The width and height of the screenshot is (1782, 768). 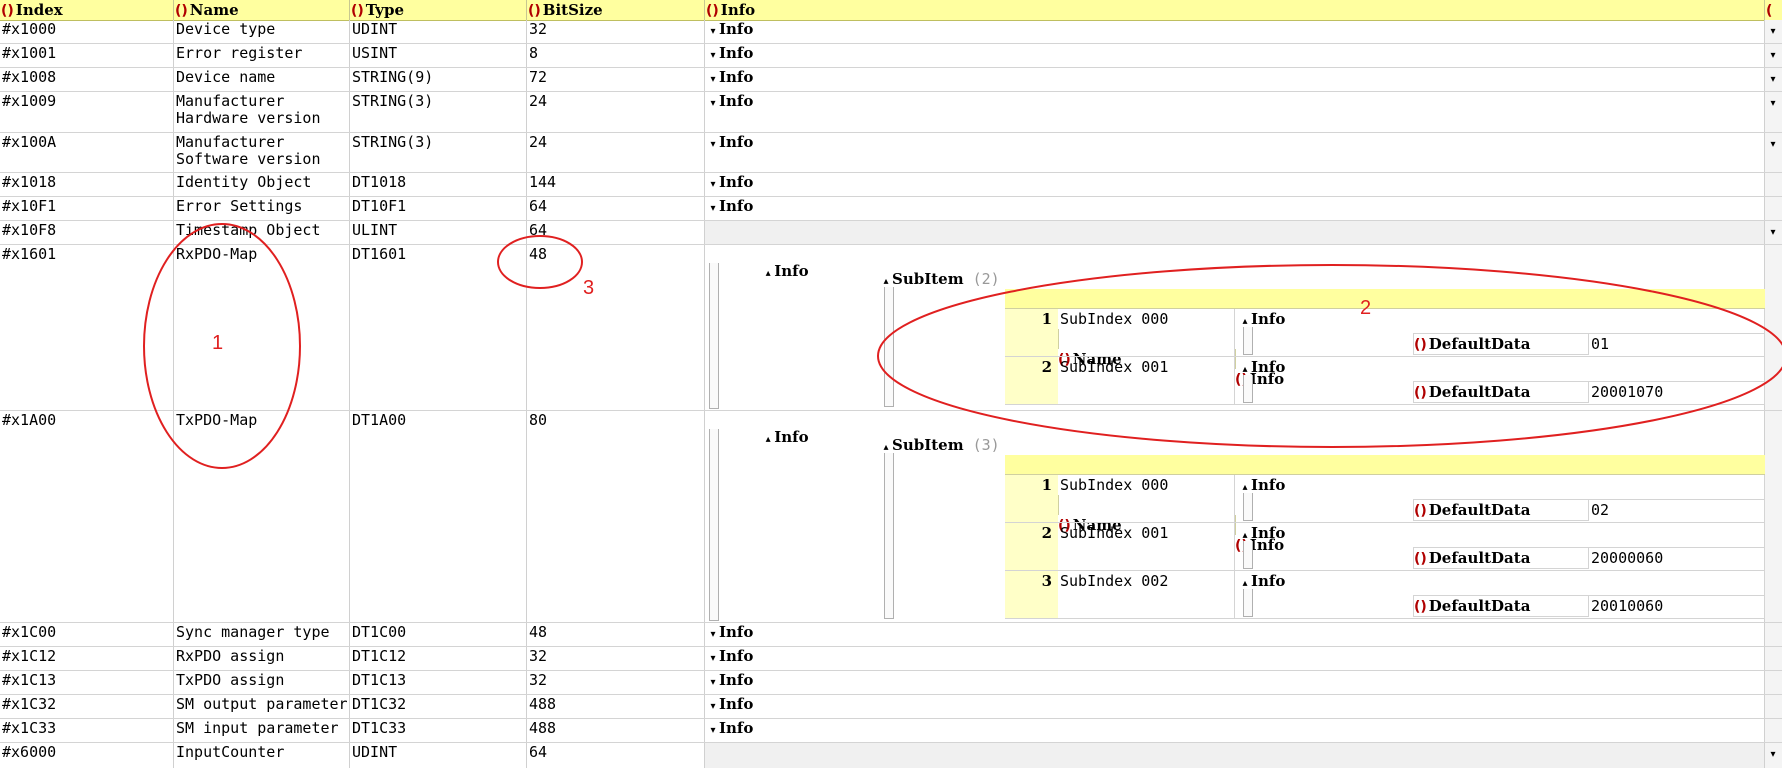 I want to click on table-row: #x10F1 Error Settings DT10F1 64 ▾ Info, so click(x=891, y=209).